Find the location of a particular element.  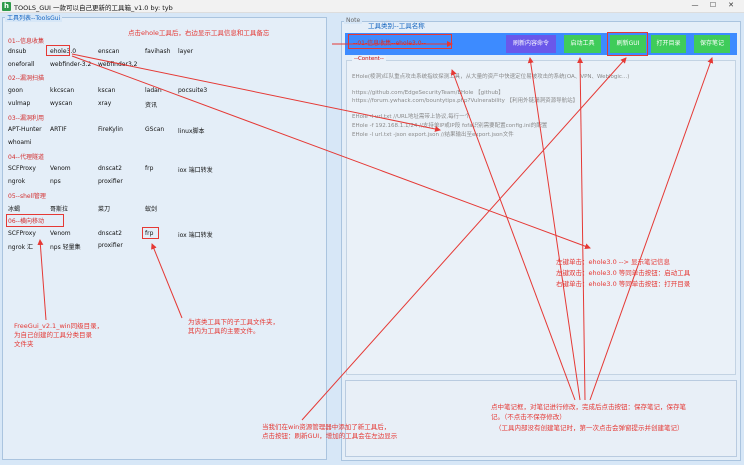

subfolder-highlight-box is located at coordinates (150, 233).